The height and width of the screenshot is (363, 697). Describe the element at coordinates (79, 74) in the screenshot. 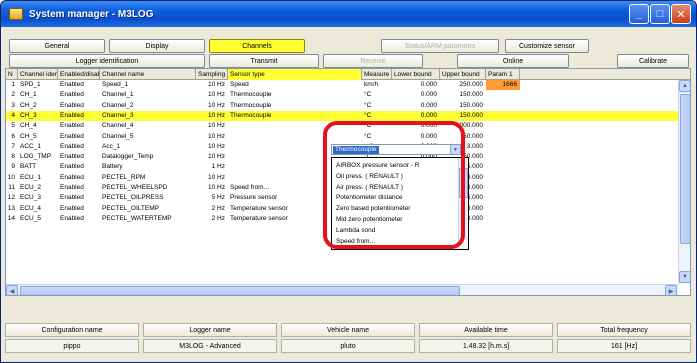

I see `column-header-enabled: Enabled/disab` at that location.